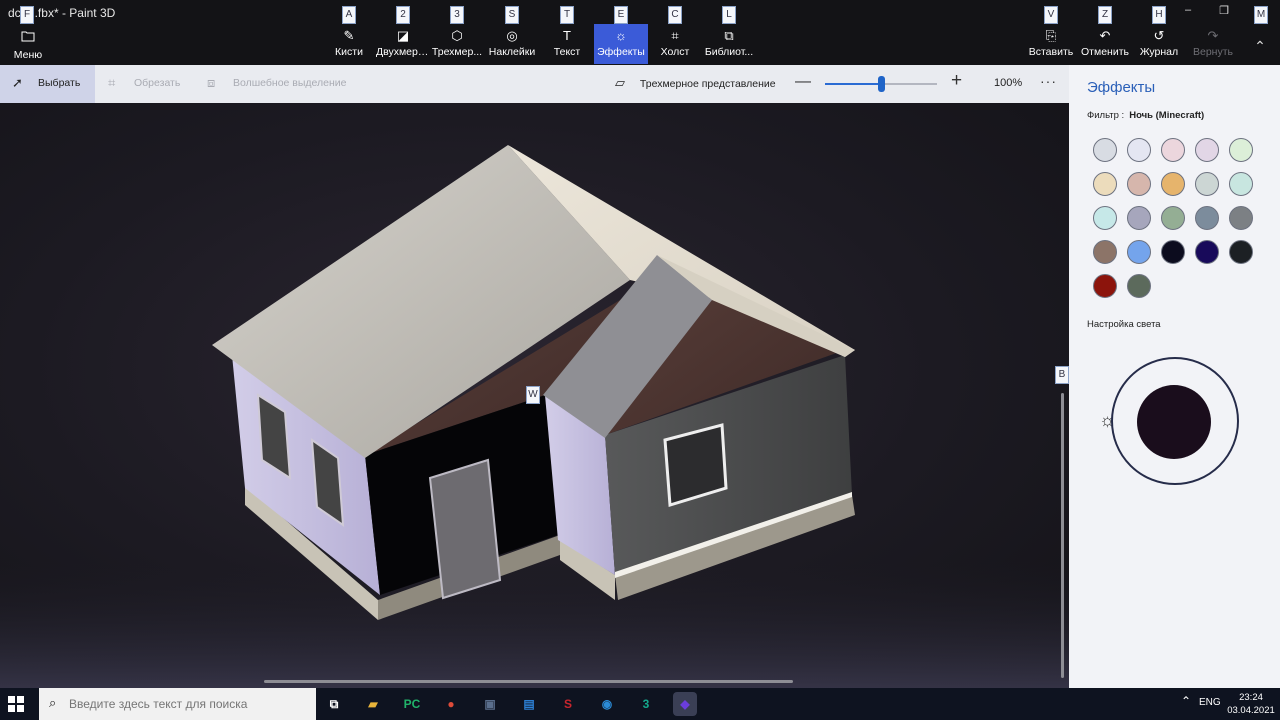  Describe the element at coordinates (621, 52) in the screenshot. I see `ribbon-item-label: Эффекты` at that location.